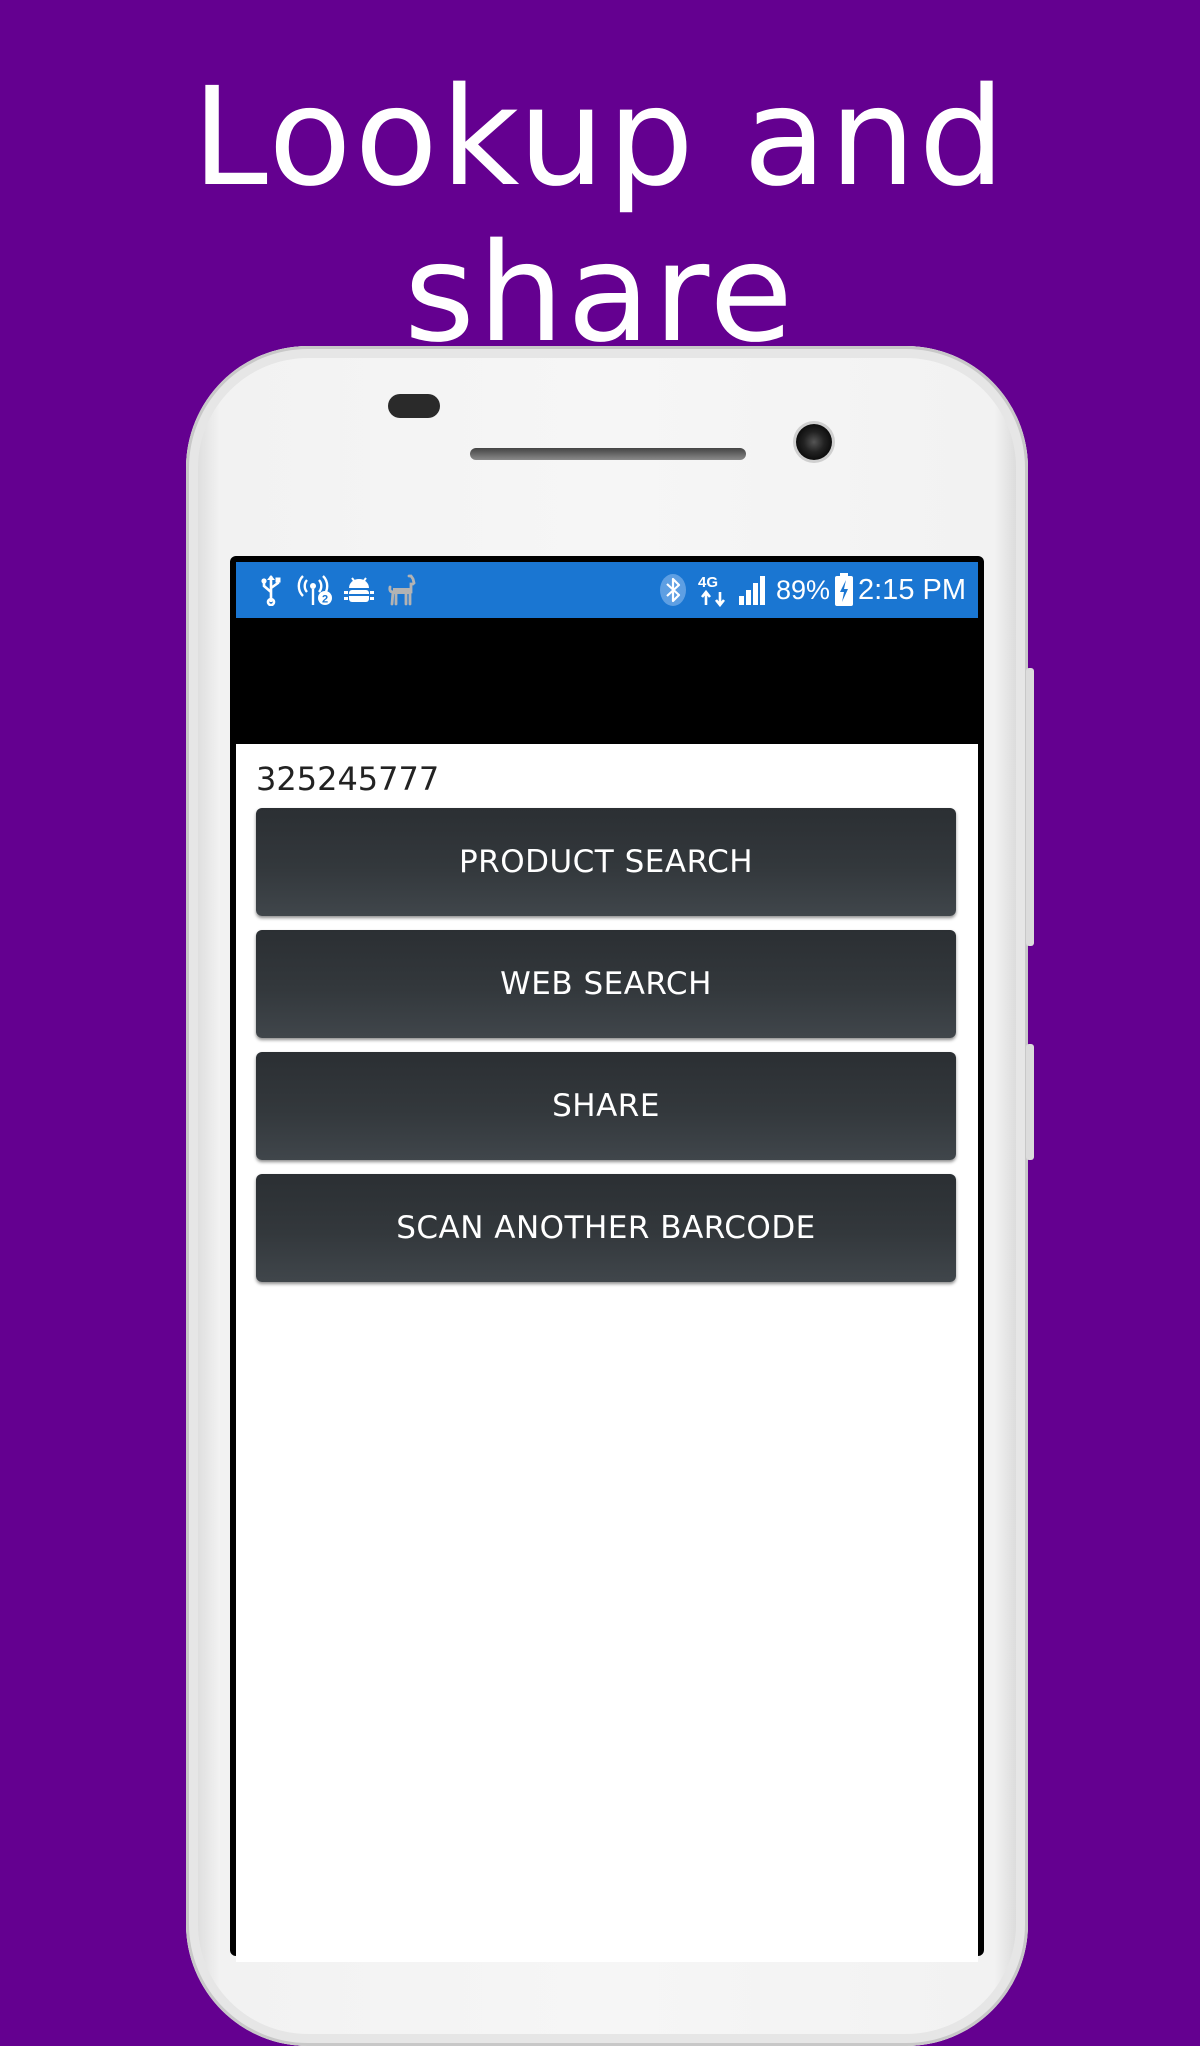 Image resolution: width=1200 pixels, height=2046 pixels. I want to click on battery-charging-icon, so click(844, 590).